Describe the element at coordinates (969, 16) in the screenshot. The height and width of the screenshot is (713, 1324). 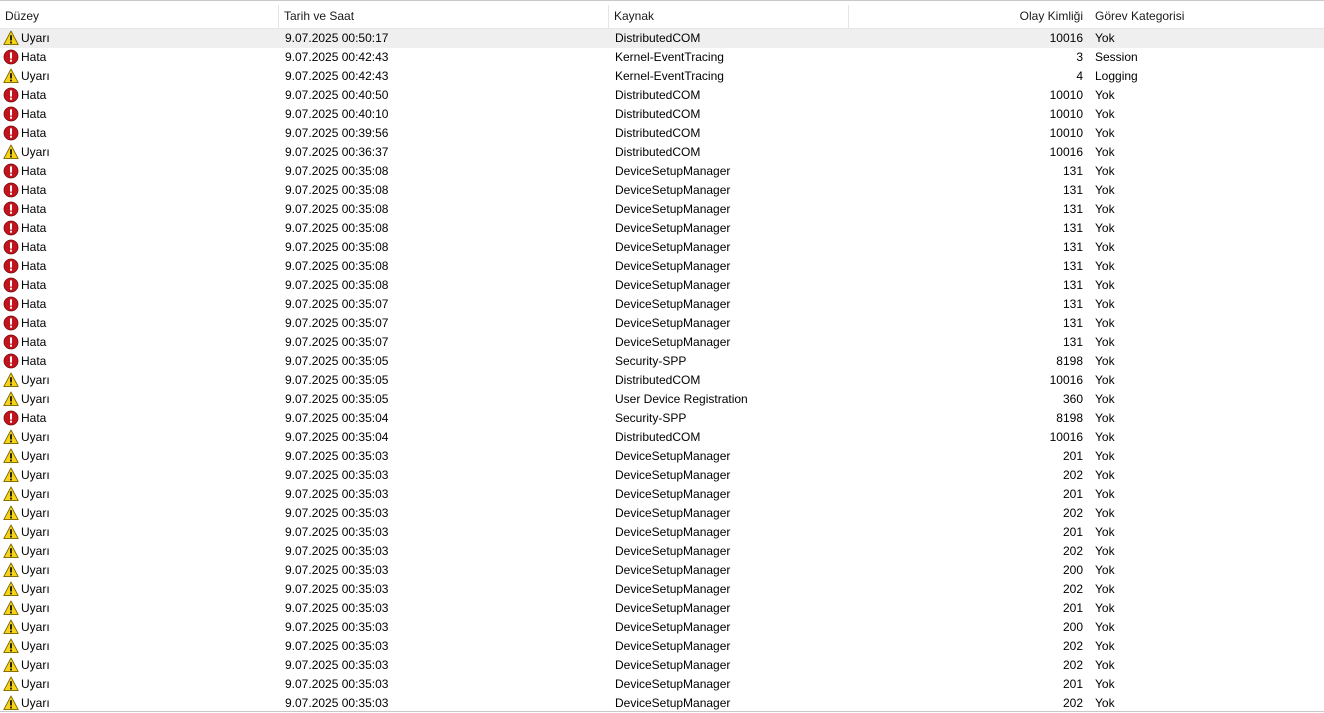
I see `column-header-event-id: Olay Kimliği` at that location.